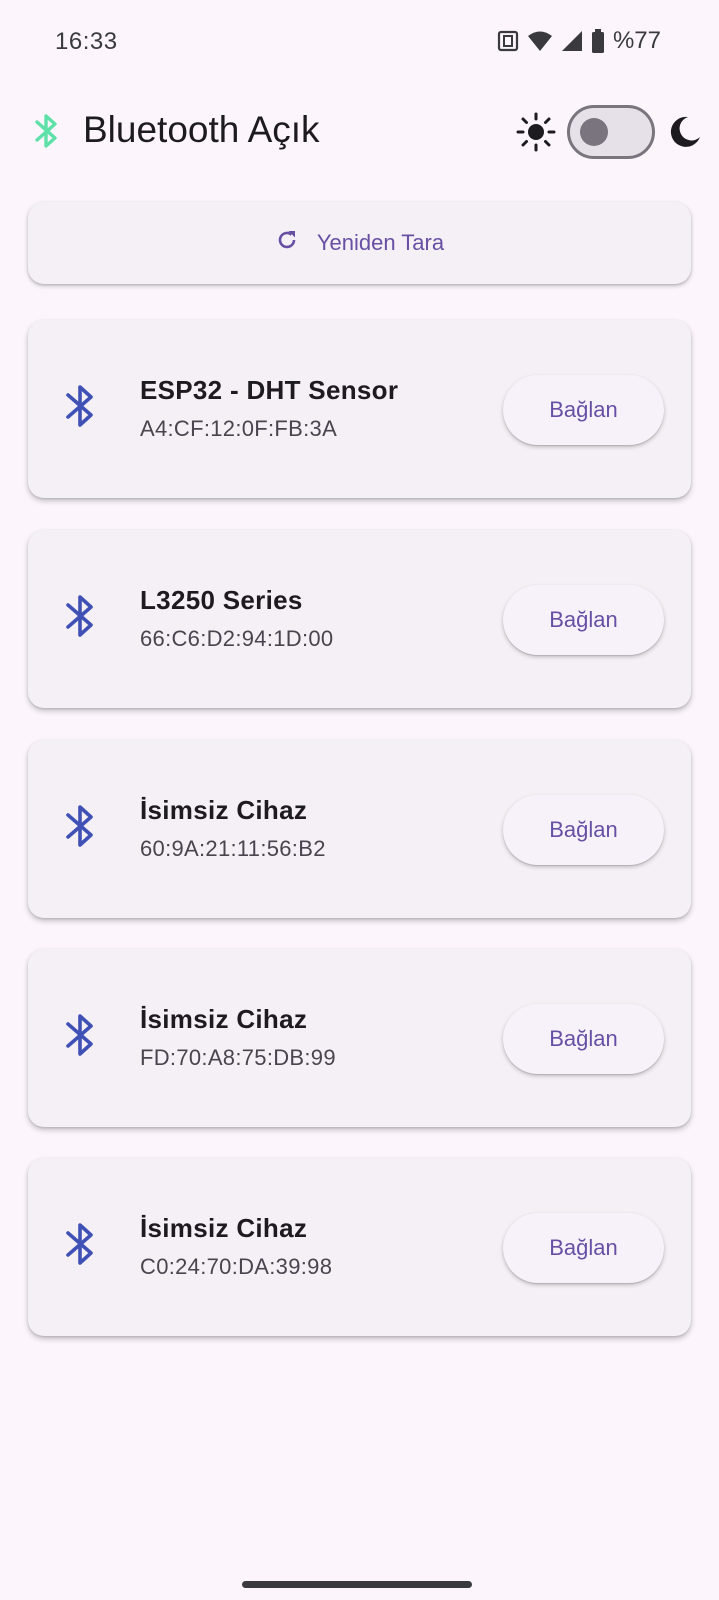 The image size is (719, 1600). What do you see at coordinates (359, 829) in the screenshot?
I see `device-card: İsimsiz Cihaz 60:9A:21:11:56:B2 Bağlan` at bounding box center [359, 829].